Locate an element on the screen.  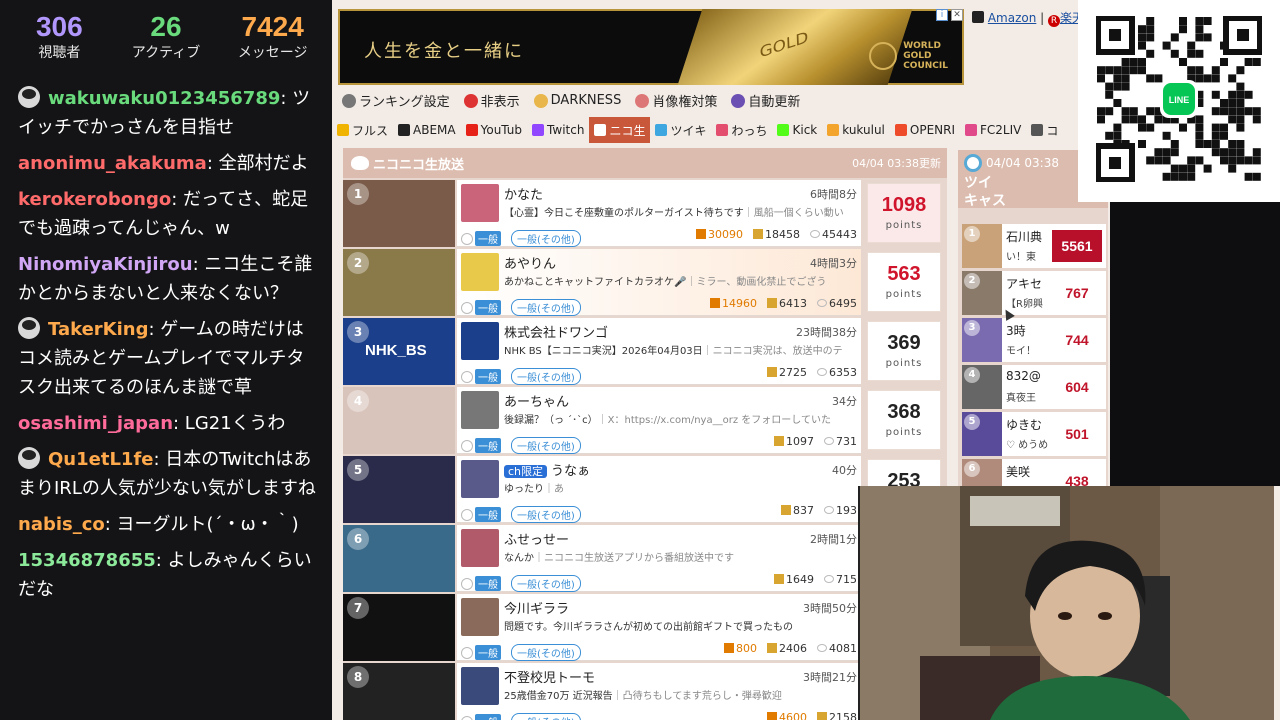
stream-thumbnail: 8 is located at coordinates (399, 691).